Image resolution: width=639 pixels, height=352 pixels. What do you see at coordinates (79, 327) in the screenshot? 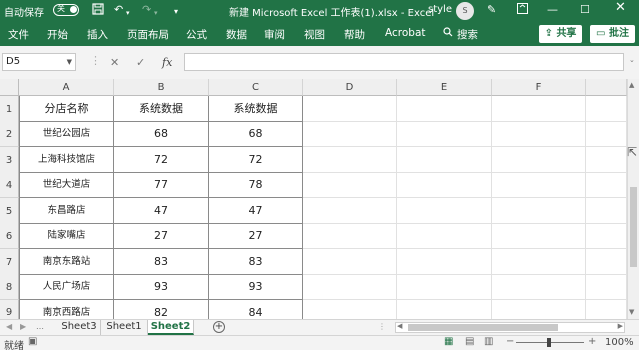
I see `sheet-tab-sheet3: Sheet3` at bounding box center [79, 327].